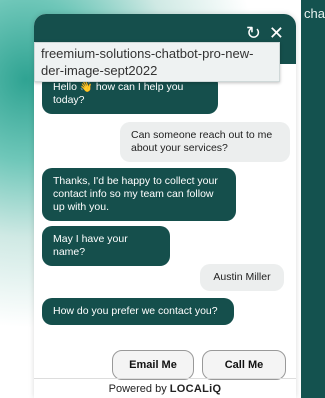  What do you see at coordinates (138, 311) in the screenshot?
I see `message-bot: How do you prefer we contact you?` at bounding box center [138, 311].